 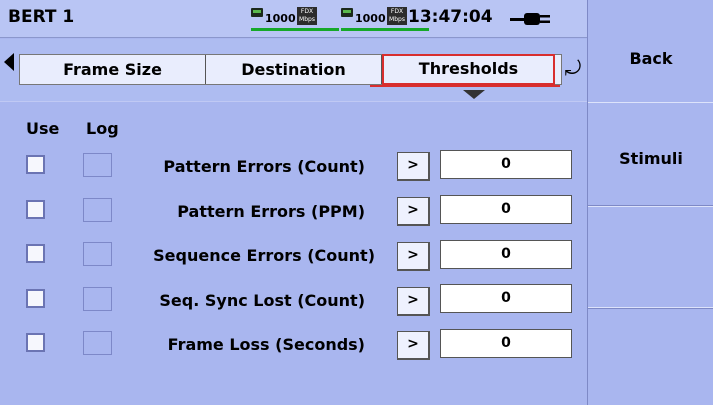 What do you see at coordinates (474, 94) in the screenshot?
I see `active-tab-caret-icon` at bounding box center [474, 94].